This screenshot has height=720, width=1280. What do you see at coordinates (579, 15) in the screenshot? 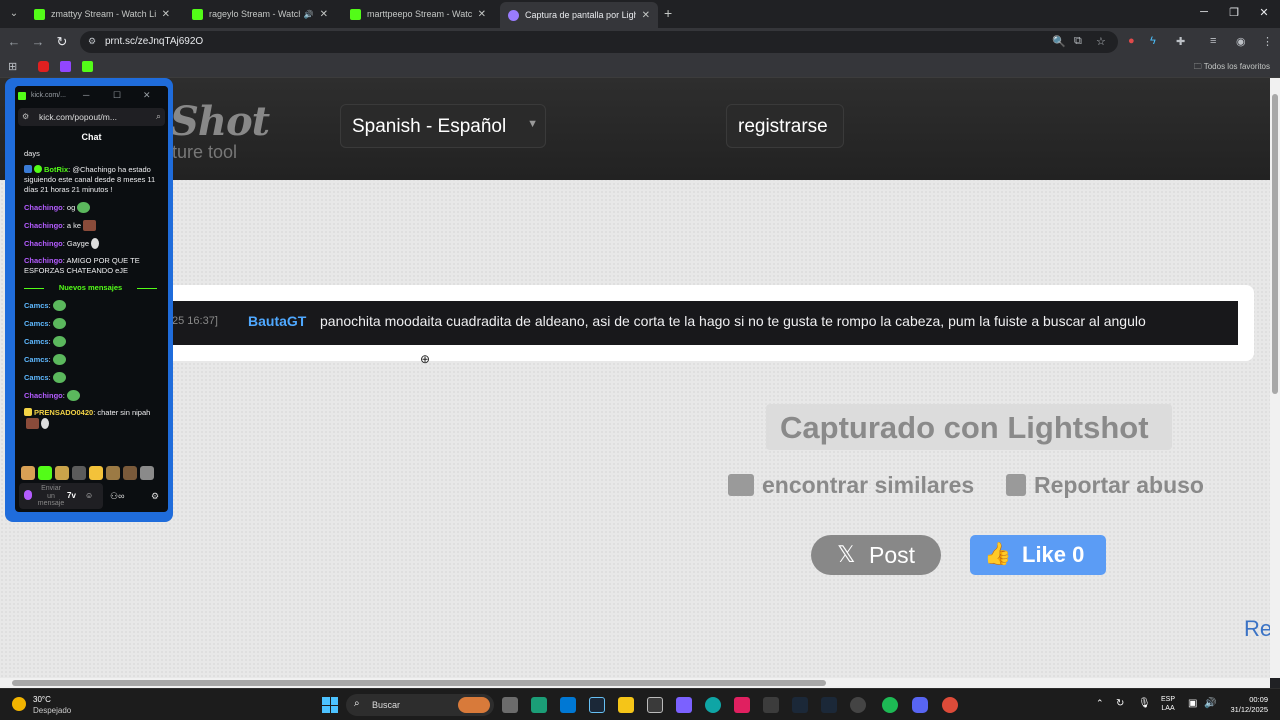
I see `tab-lightshot: Captura de pantalla por Lightshot ✕` at bounding box center [579, 15].